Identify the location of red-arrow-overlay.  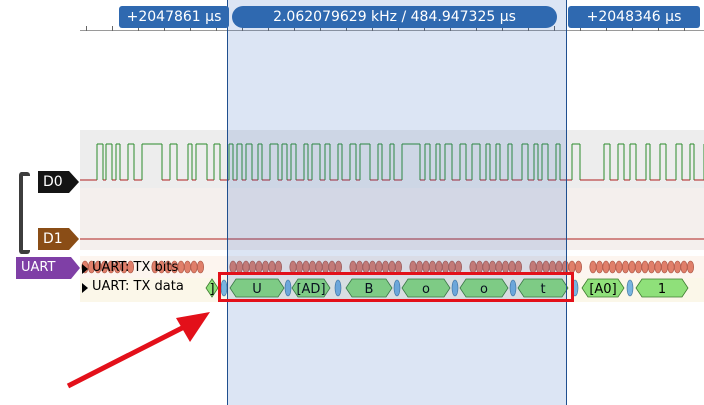
(138, 350).